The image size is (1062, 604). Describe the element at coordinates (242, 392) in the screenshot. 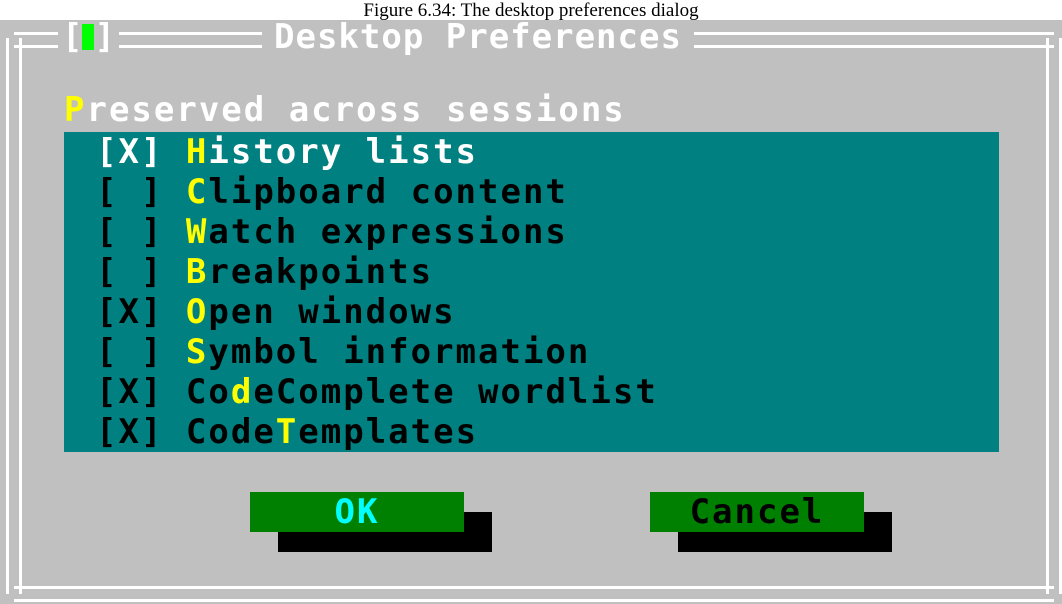

I see `hotkey-letter: d` at that location.